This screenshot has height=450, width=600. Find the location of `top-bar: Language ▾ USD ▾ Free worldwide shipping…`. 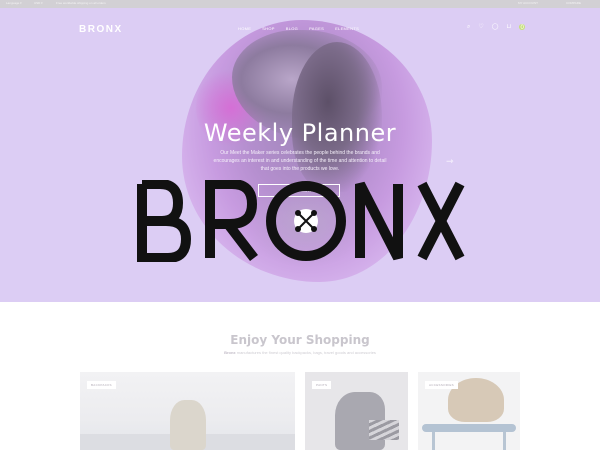

top-bar: Language ▾ USD ▾ Free worldwide shipping… is located at coordinates (300, 4).